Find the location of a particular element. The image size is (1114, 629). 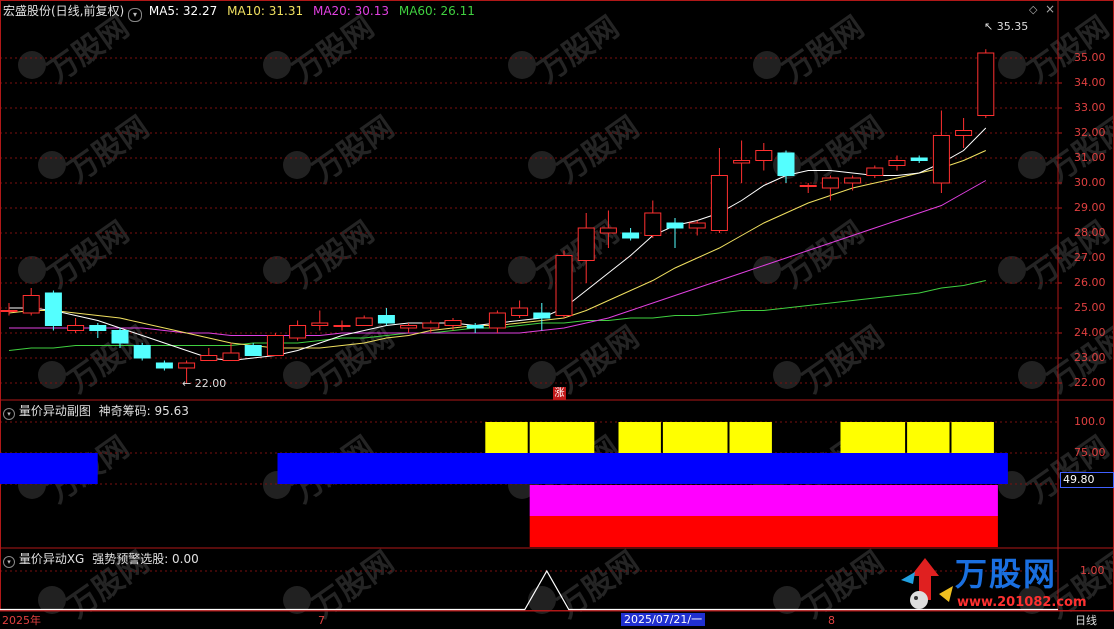

sub1-header: ▾ 量价异动副图 神奇筹码: 95.63 is located at coordinates (96, 412).